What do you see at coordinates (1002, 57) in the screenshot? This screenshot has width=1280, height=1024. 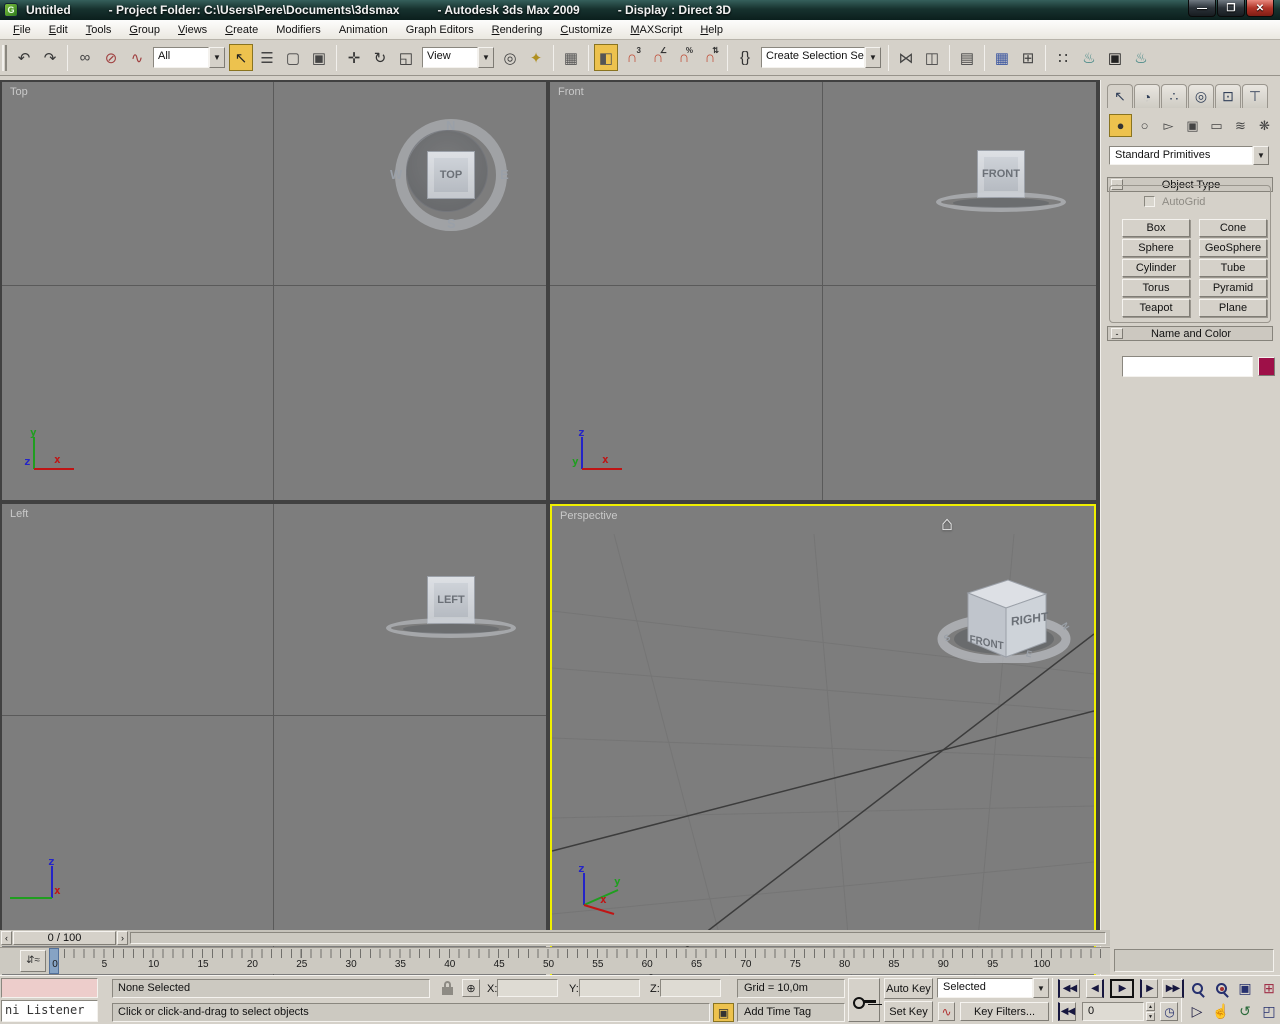 I see `curve-editor-icon: ▦` at bounding box center [1002, 57].